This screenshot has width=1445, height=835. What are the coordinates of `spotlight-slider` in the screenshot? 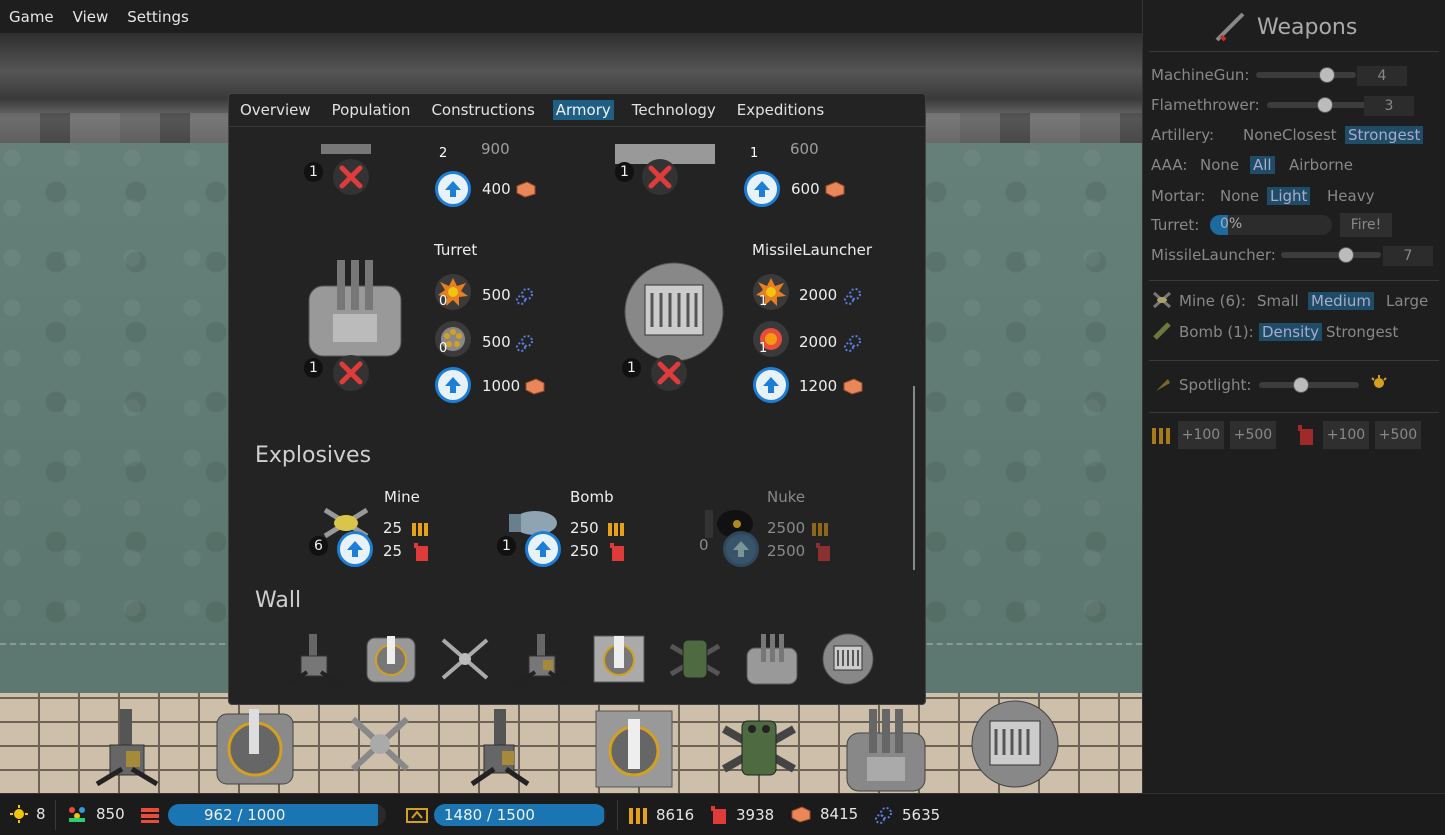 It's located at (1309, 385).